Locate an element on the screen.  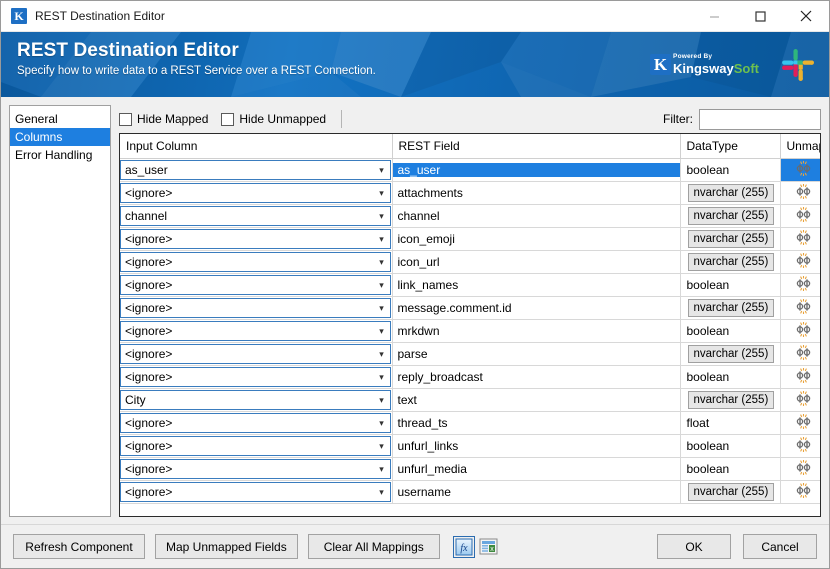
table-row: <ignore> ▾ icon_url nvarchar (255) is located at coordinates (470, 262).